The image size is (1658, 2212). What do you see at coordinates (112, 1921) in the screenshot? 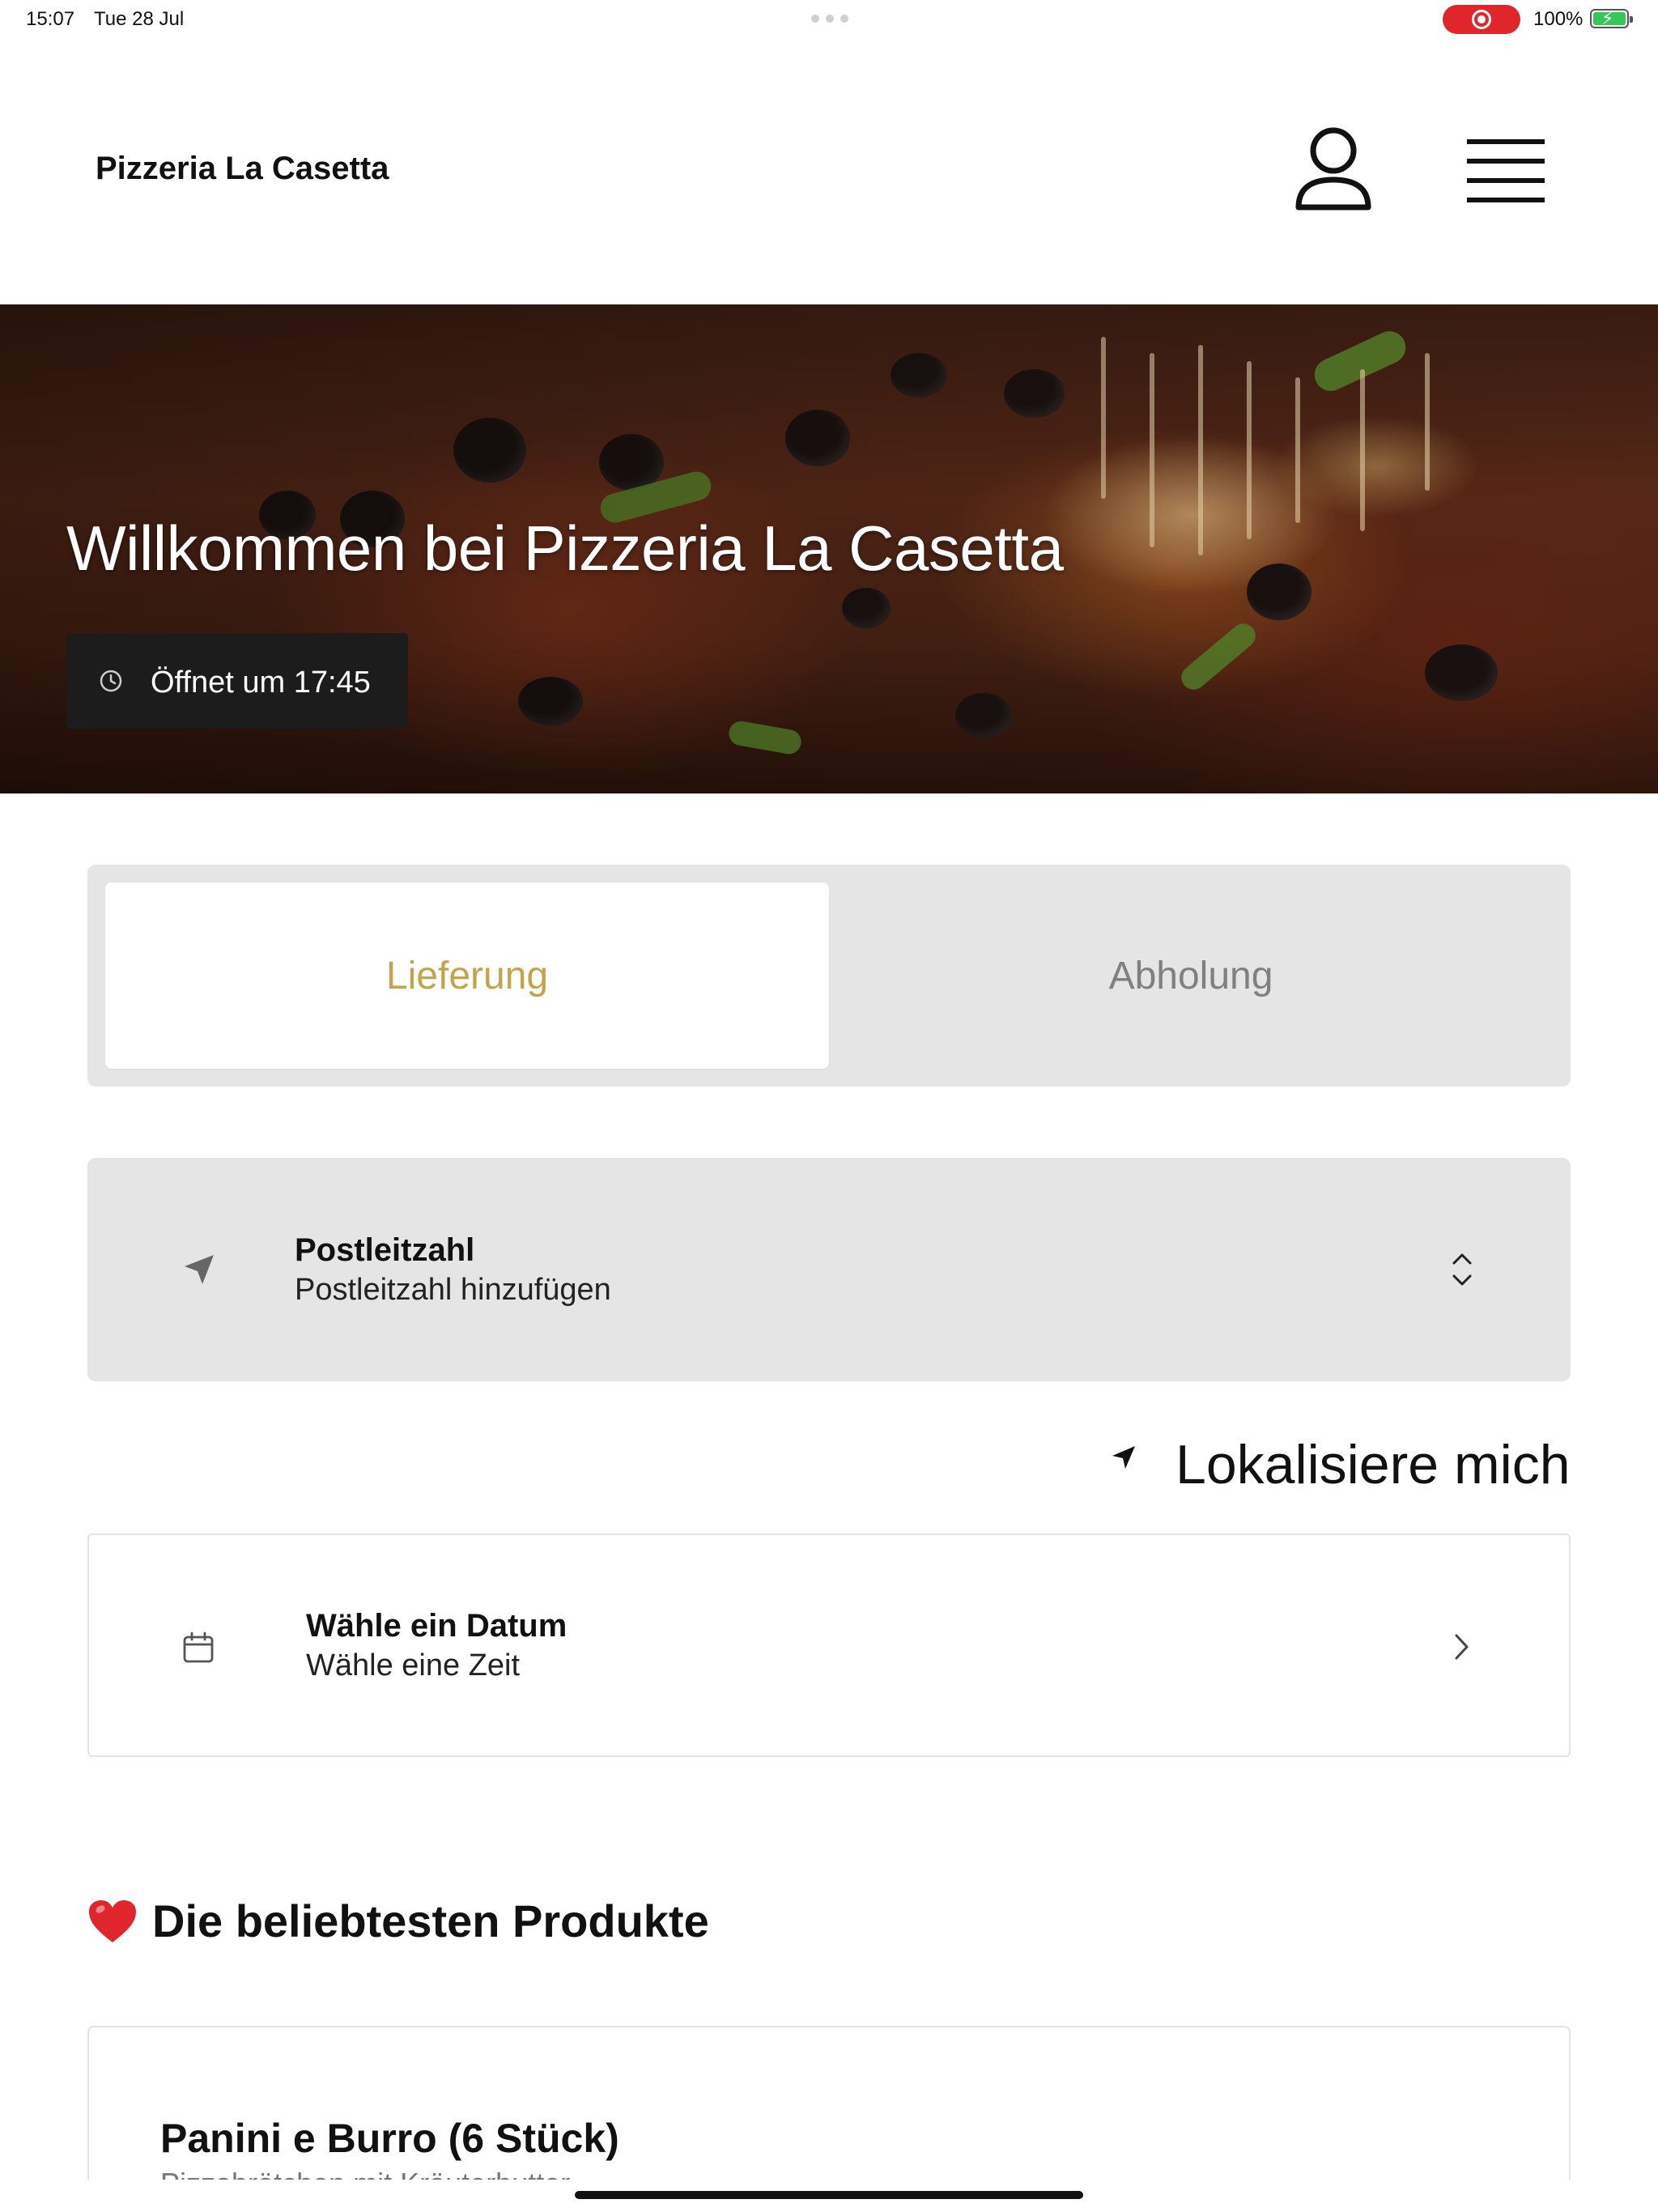
I see `heart-icon` at bounding box center [112, 1921].